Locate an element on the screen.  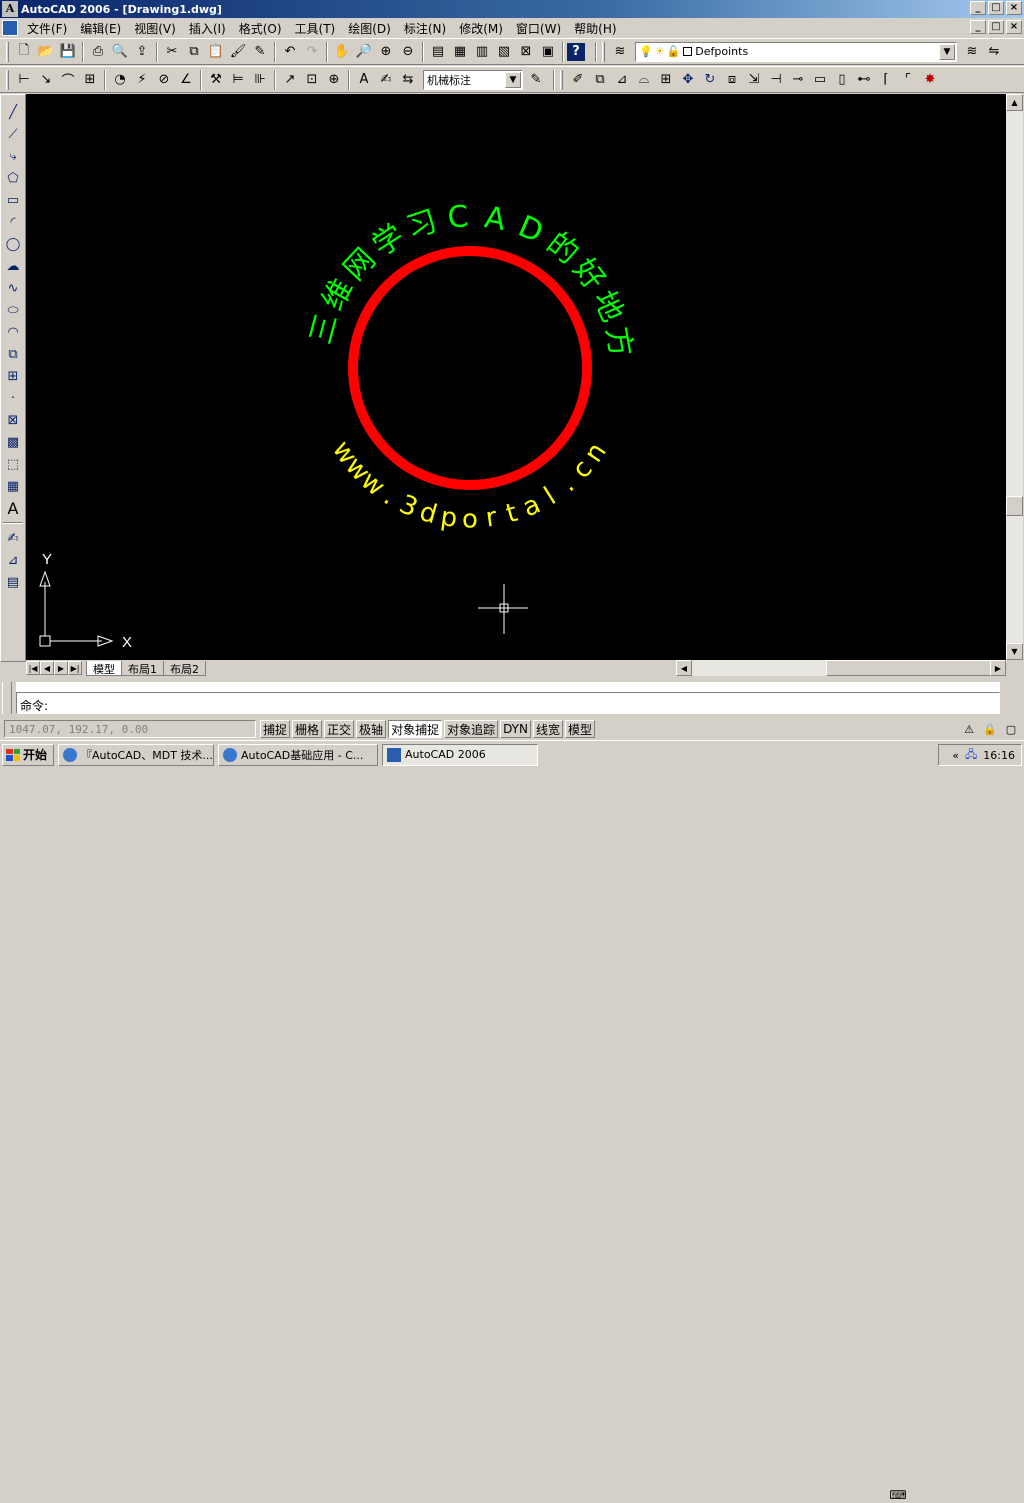
pan-icon: ✋ is located at coordinates (342, 52).